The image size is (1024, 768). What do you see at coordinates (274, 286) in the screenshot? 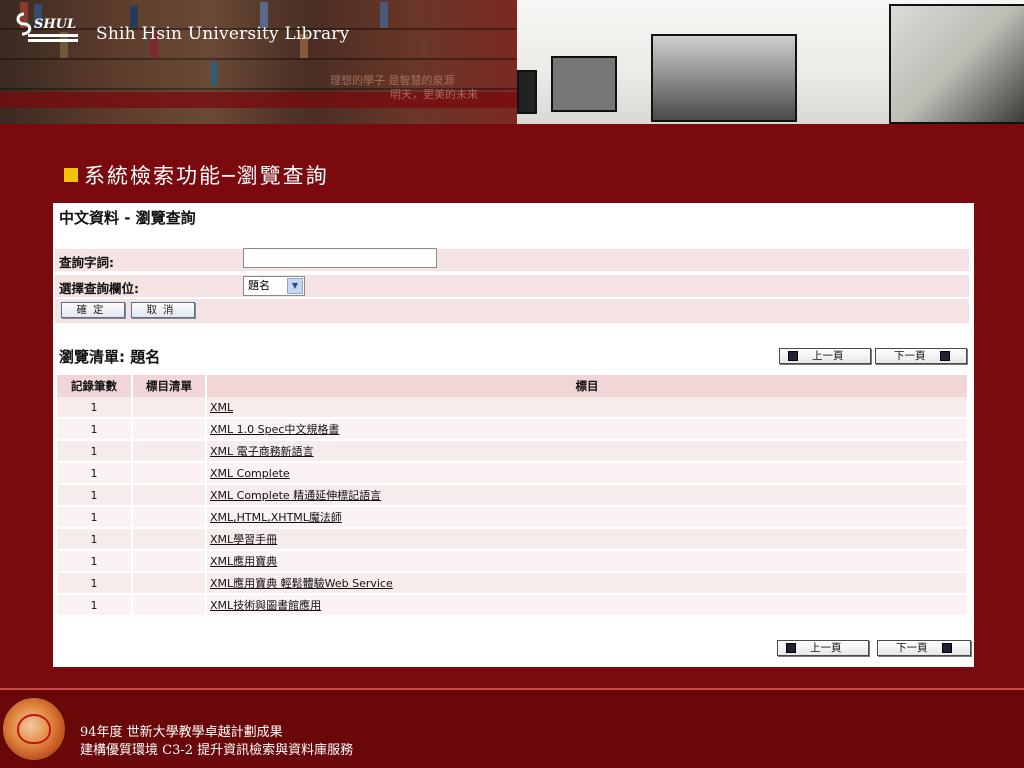
I see `field-select: 題名 ▼` at bounding box center [274, 286].